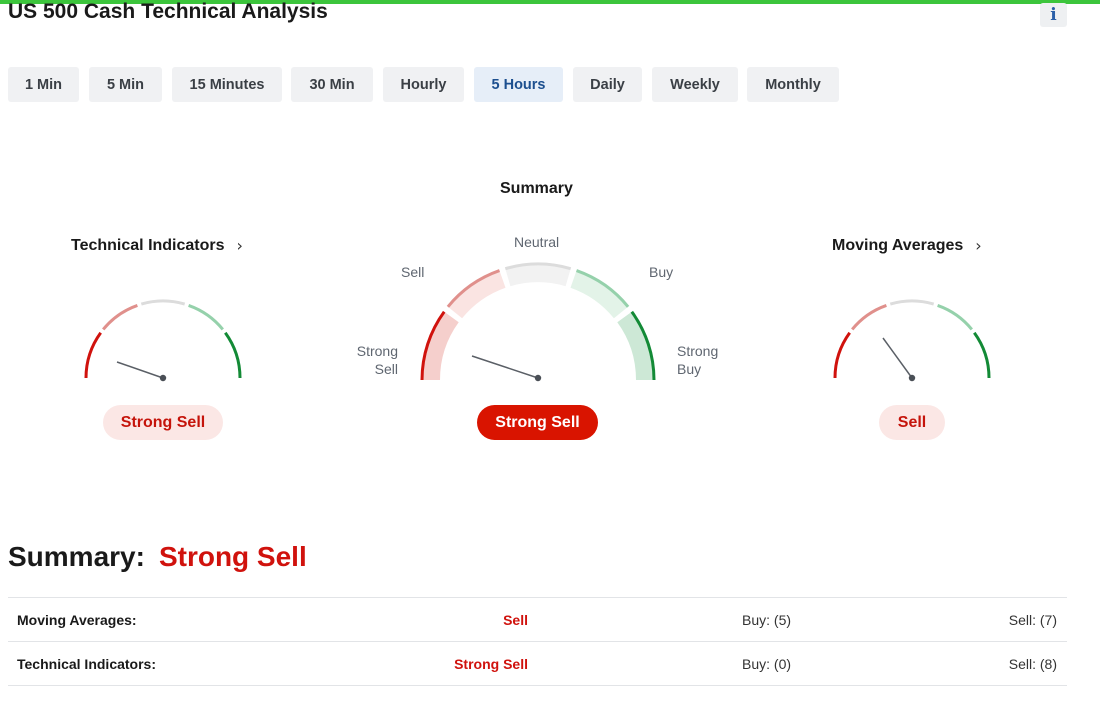  What do you see at coordinates (607, 84) in the screenshot?
I see `tab-daily: Daily` at bounding box center [607, 84].